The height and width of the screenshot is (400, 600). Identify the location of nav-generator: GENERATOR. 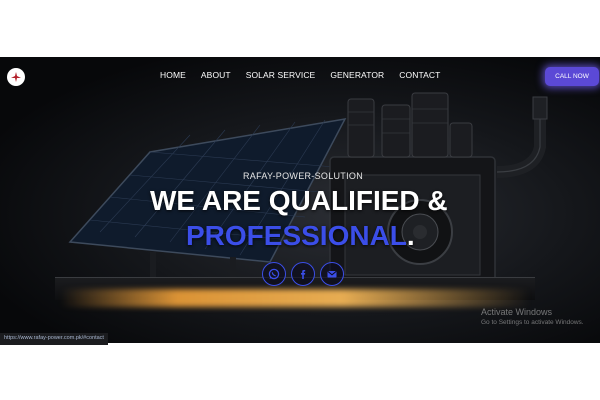
(357, 75).